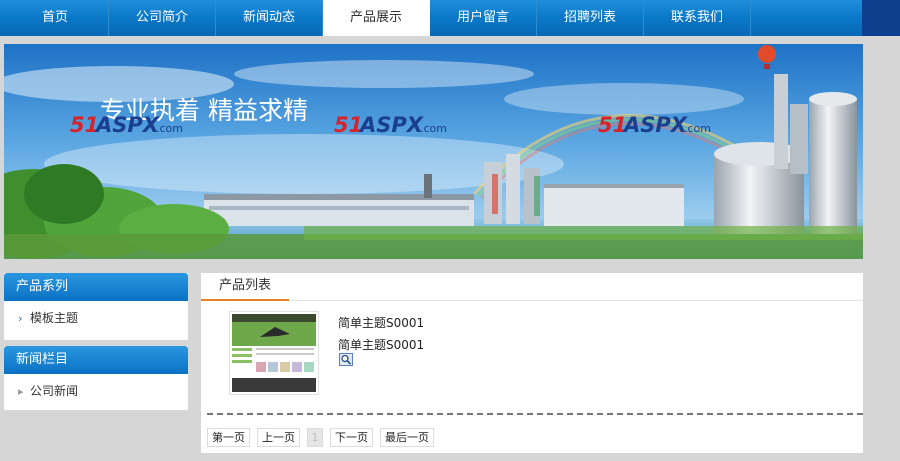  Describe the element at coordinates (96, 391) in the screenshot. I see `sidebar-item-company-news: ▸ 公司新闻` at that location.